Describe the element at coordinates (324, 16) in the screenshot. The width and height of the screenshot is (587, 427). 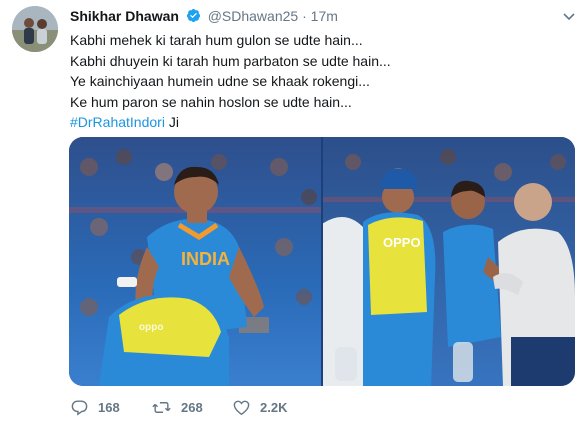
I see `timestamp: 17m` at that location.